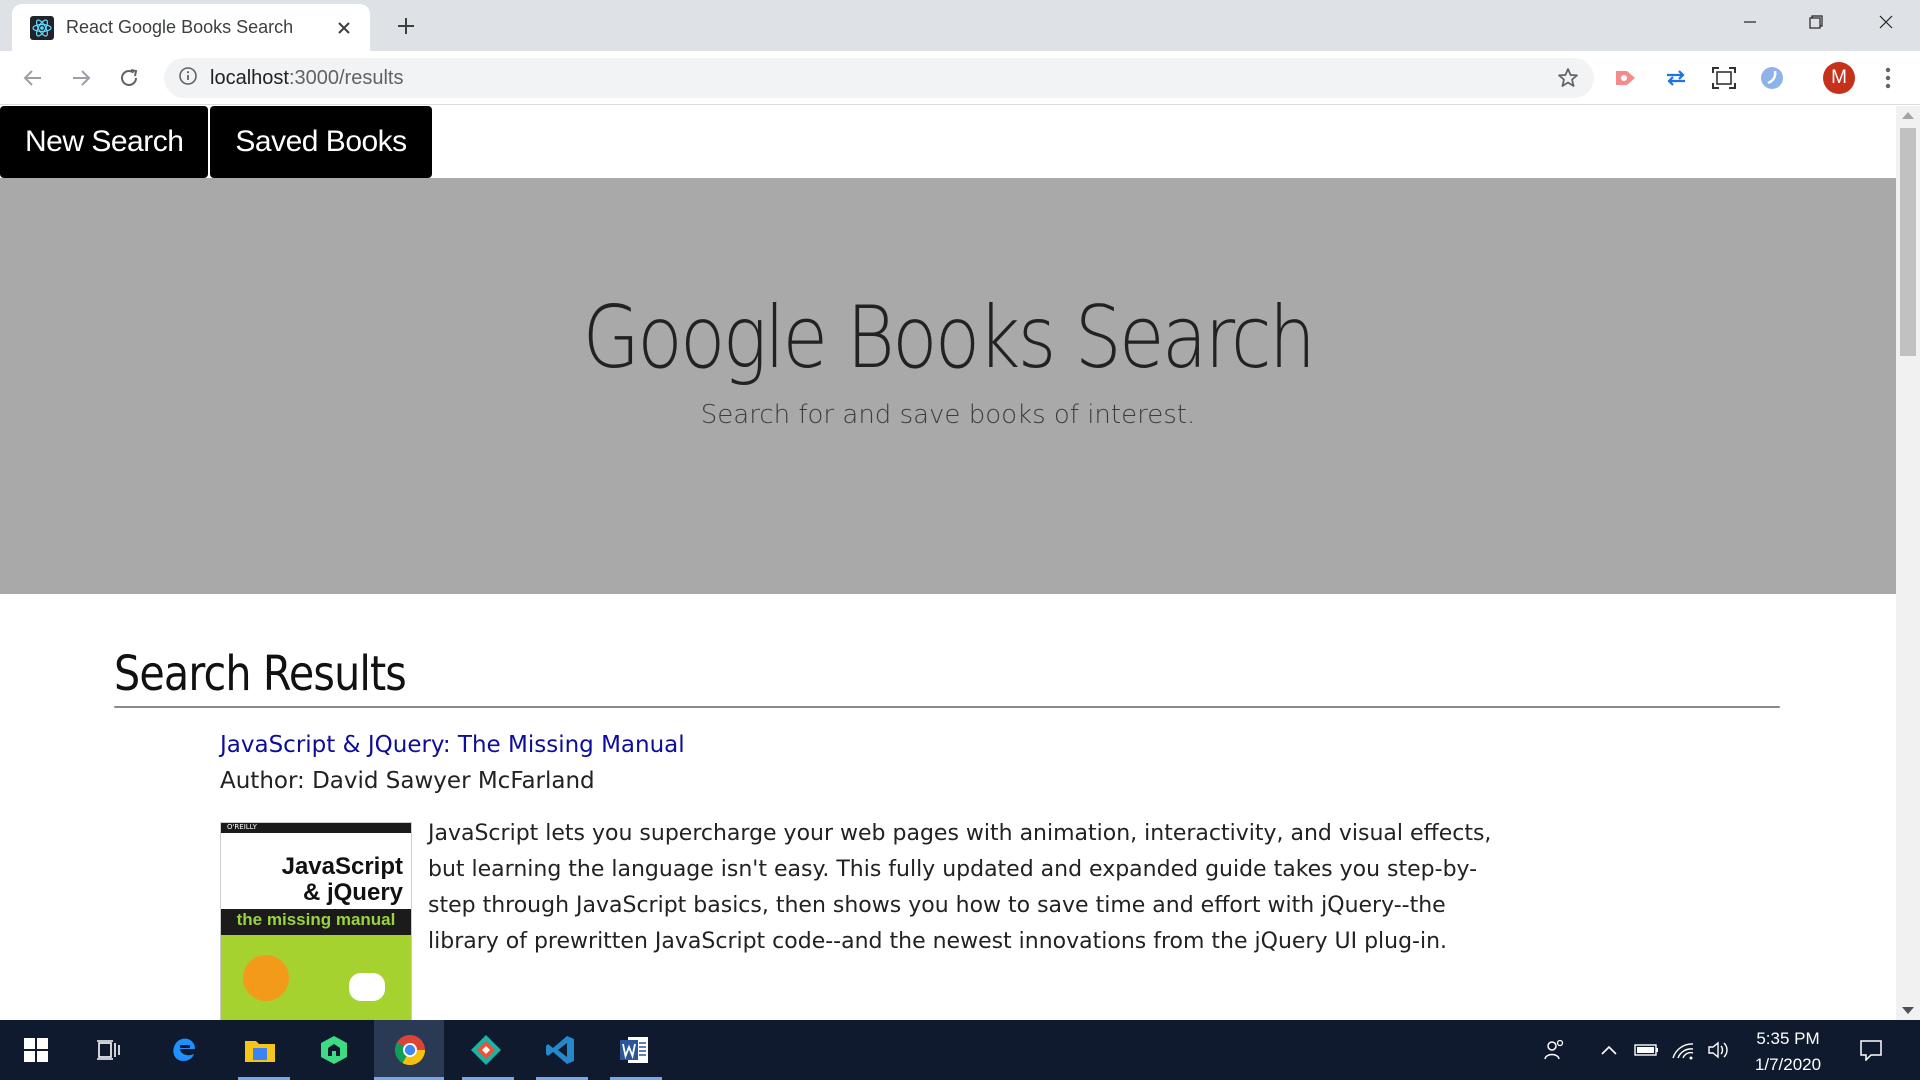  Describe the element at coordinates (334, 1050) in the screenshot. I see `android-studio-icon` at that location.